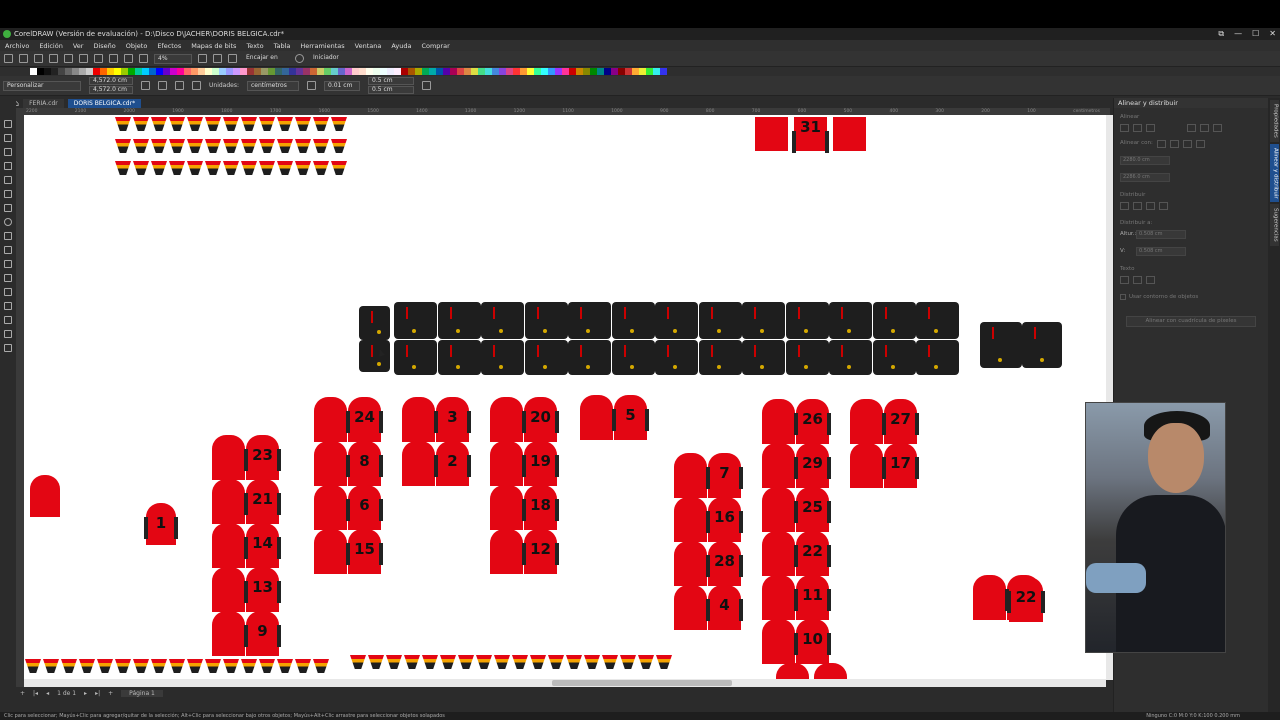 This screenshot has height=720, width=1280. What do you see at coordinates (273, 85) in the screenshot?
I see `units-dropdown: centímetros` at bounding box center [273, 85].